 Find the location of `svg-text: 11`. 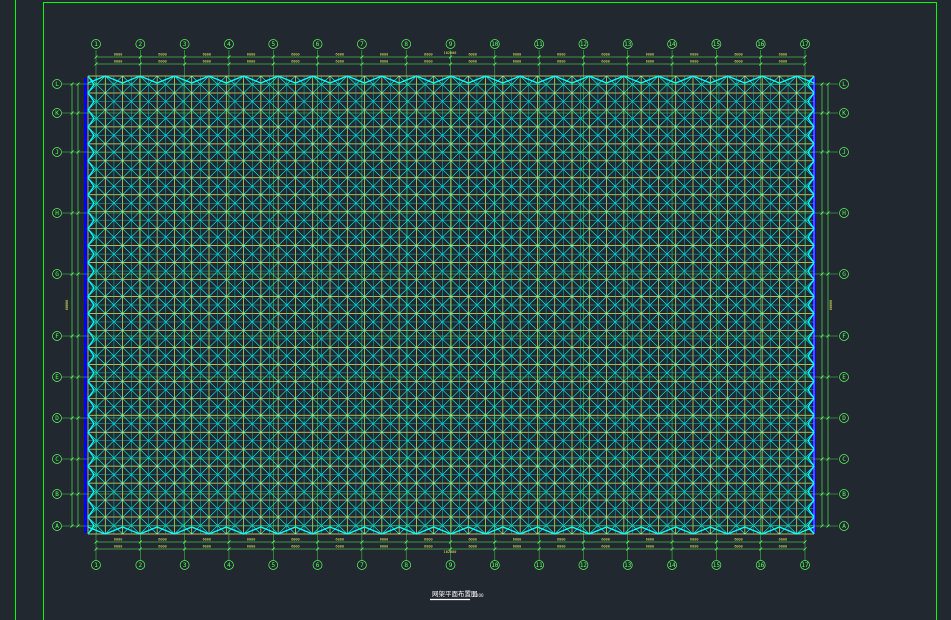

svg-text: 11 is located at coordinates (540, 44).